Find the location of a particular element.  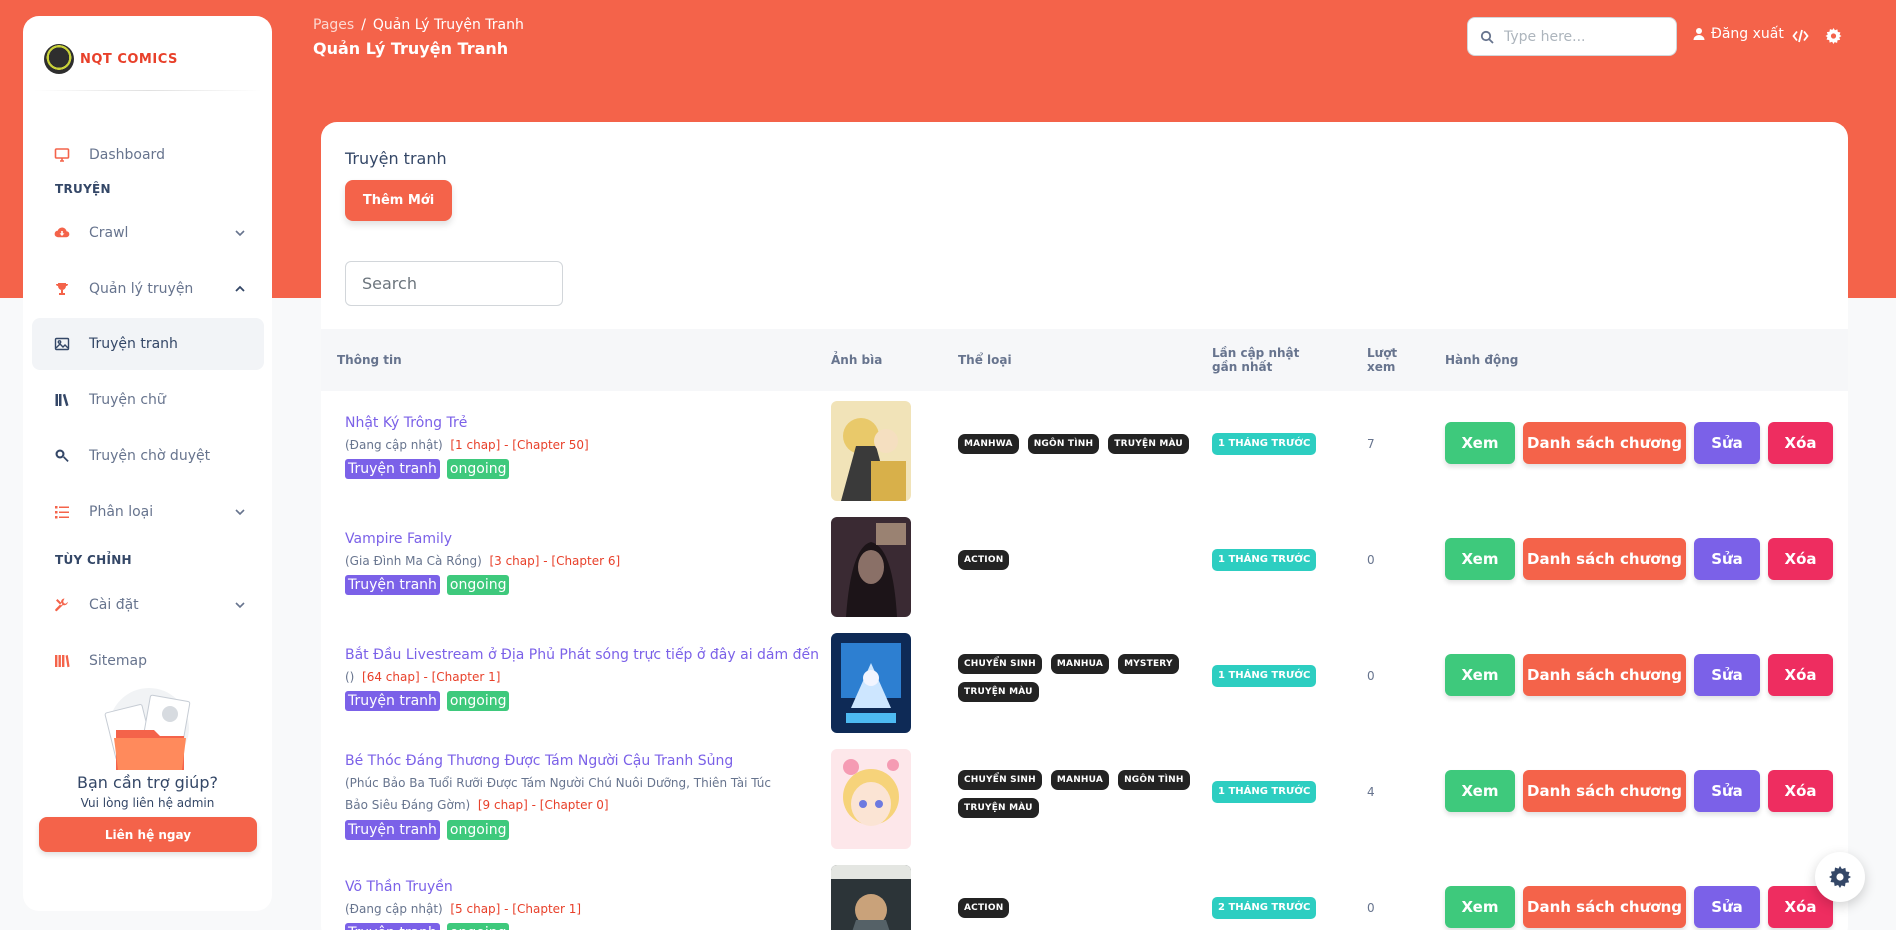

sidebar-item-manage-stories: Quản lý truyện is located at coordinates (148, 289).